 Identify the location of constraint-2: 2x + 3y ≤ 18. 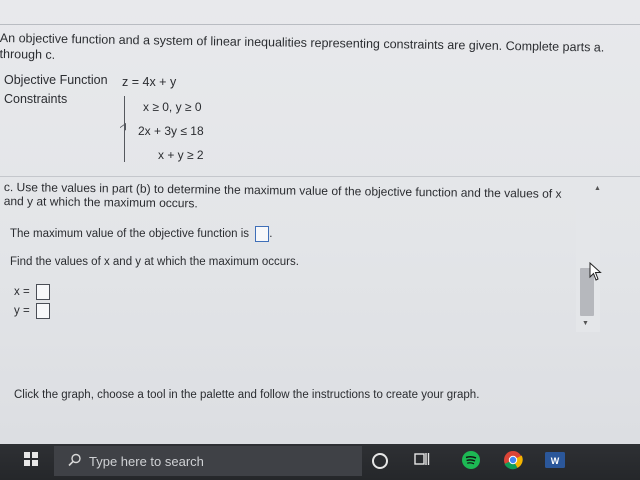
(171, 131).